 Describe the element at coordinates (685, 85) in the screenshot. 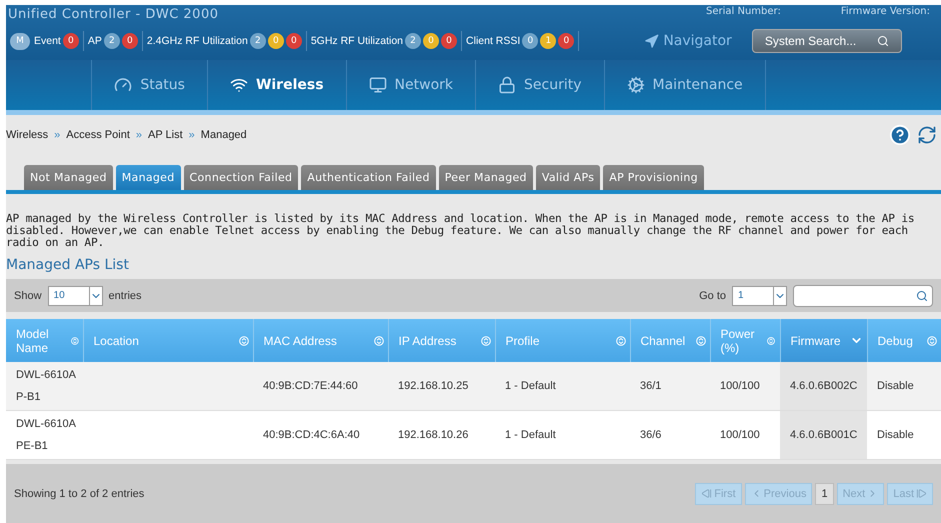

I see `nav-tab: Maintenance` at that location.